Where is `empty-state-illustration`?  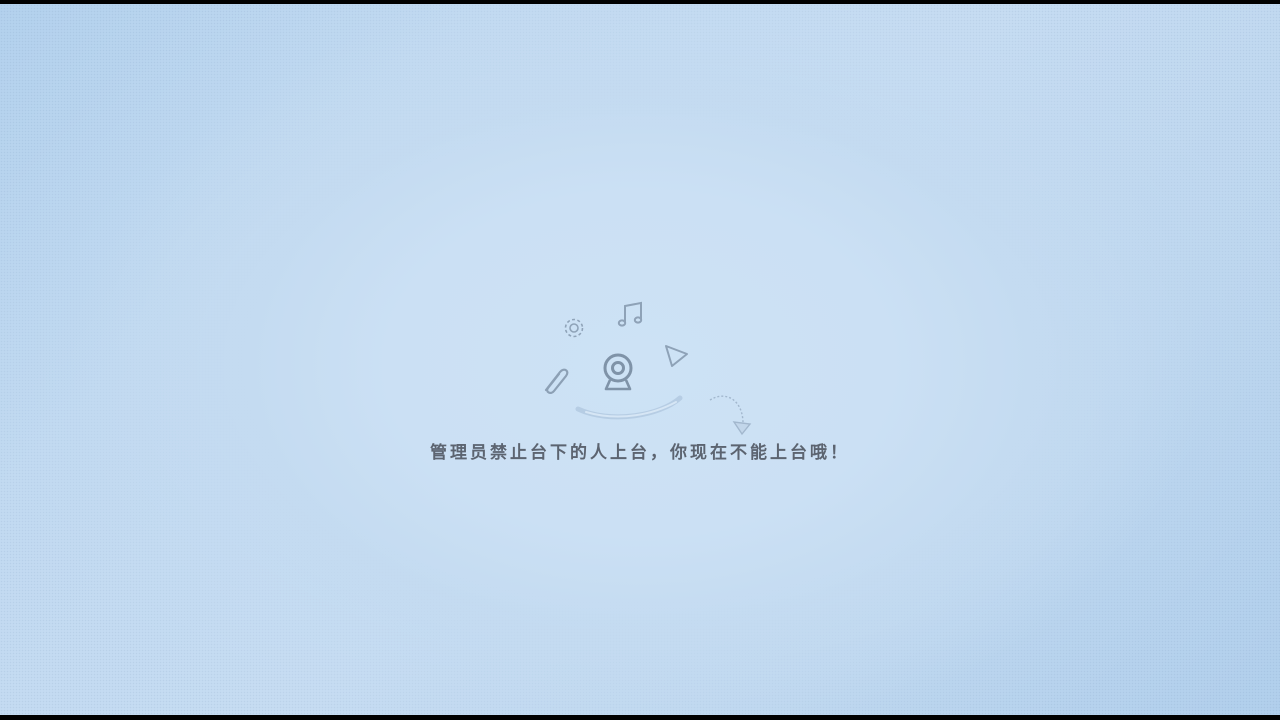
empty-state-illustration is located at coordinates (648, 368).